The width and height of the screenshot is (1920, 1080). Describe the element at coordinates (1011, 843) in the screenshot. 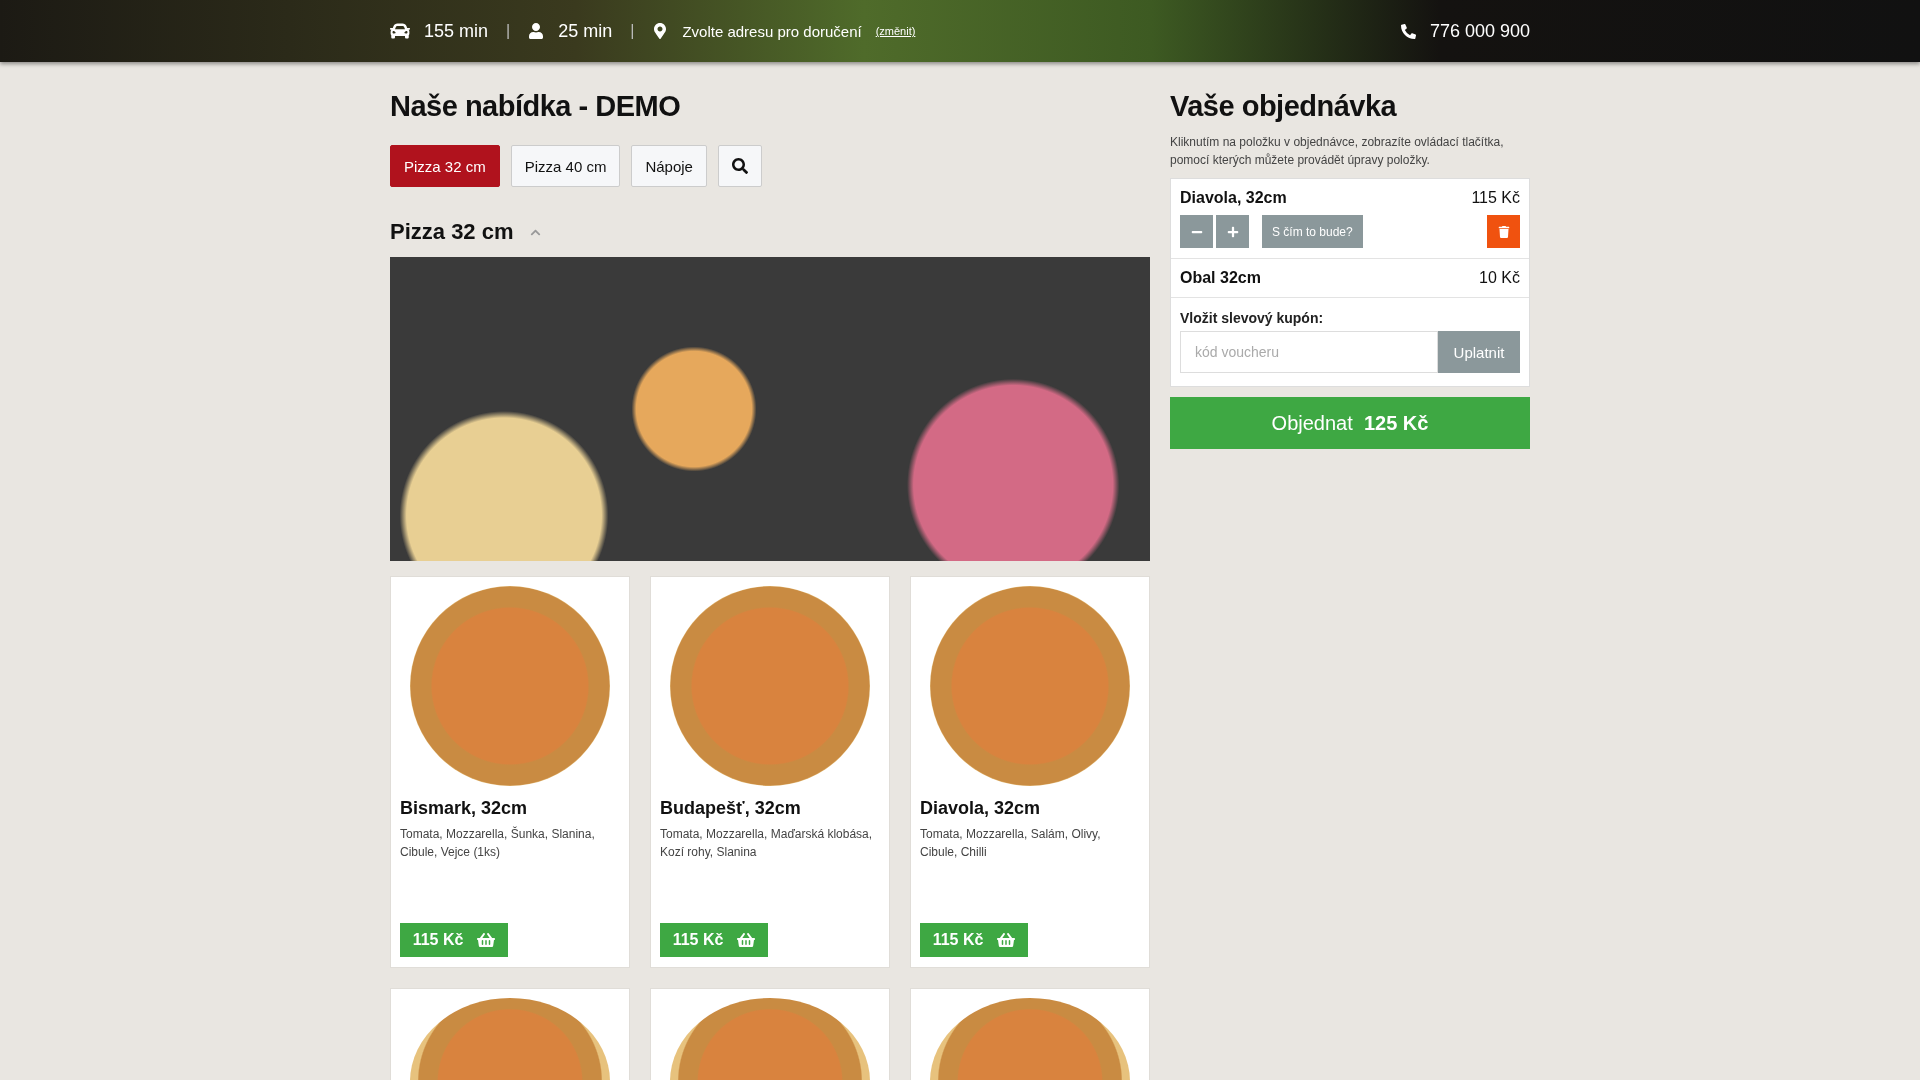

I see `product-ingredients: Tomata, Mozzarella, Salám, Olivy, Cibule, Chilli` at that location.